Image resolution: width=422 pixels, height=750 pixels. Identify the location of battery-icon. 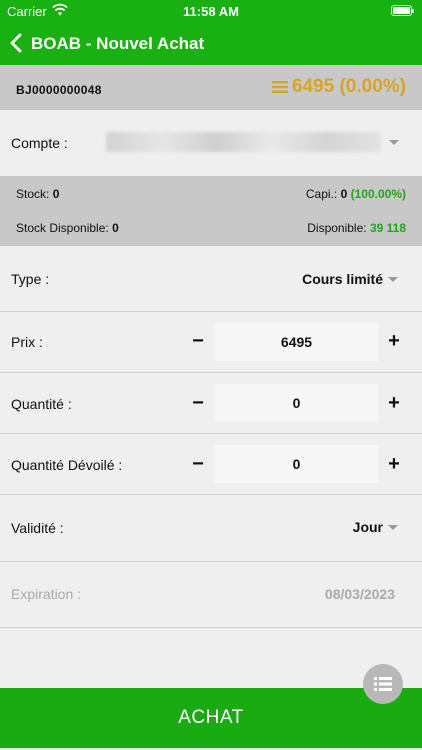
(402, 10).